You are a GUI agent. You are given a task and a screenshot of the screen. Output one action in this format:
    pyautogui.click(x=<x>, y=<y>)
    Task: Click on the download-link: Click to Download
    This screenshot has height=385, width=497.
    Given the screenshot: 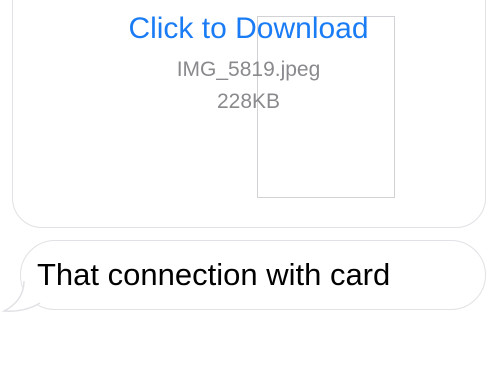 What is the action you would take?
    pyautogui.click(x=248, y=29)
    